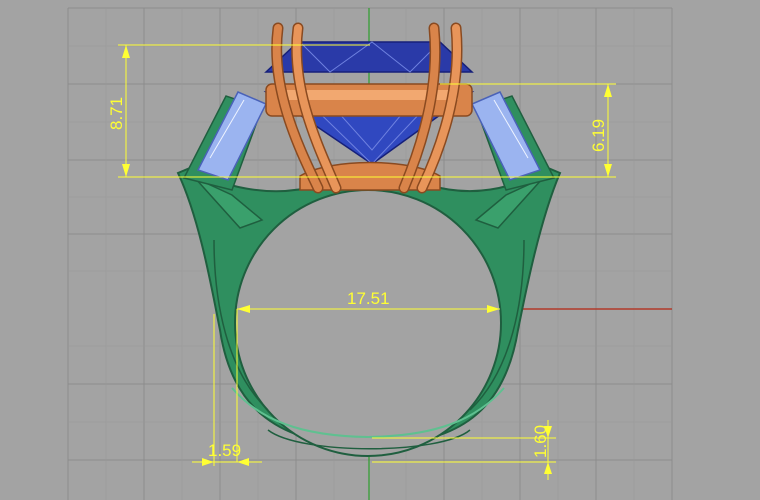 Image resolution: width=760 pixels, height=500 pixels. Describe the element at coordinates (368, 298) in the screenshot. I see `dimension-inner-diameter-label: 17.51` at that location.